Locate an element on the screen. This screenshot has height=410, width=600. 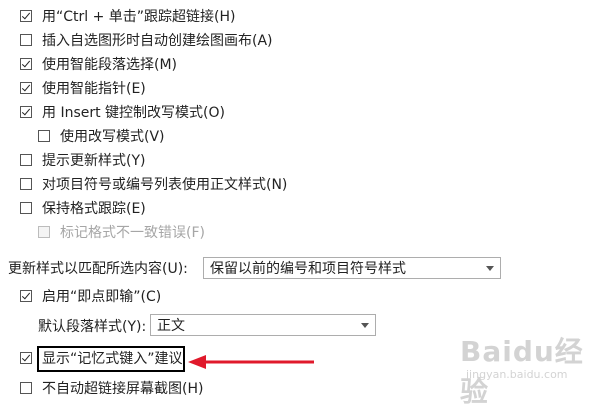
default-para-label: 默认段落样式(Y): is located at coordinates (92, 327).